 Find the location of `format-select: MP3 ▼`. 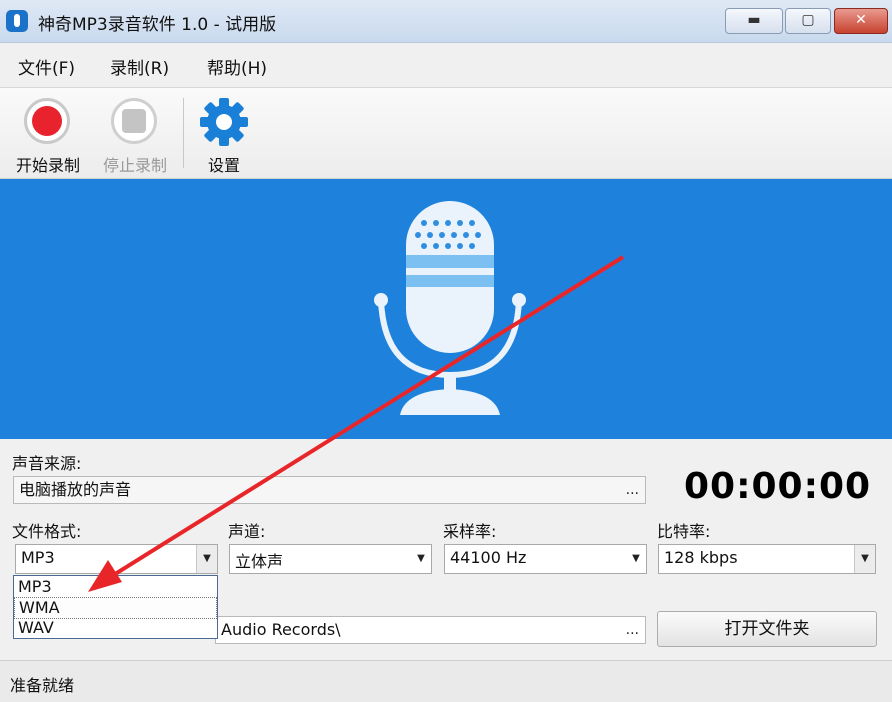

format-select: MP3 ▼ is located at coordinates (116, 559).